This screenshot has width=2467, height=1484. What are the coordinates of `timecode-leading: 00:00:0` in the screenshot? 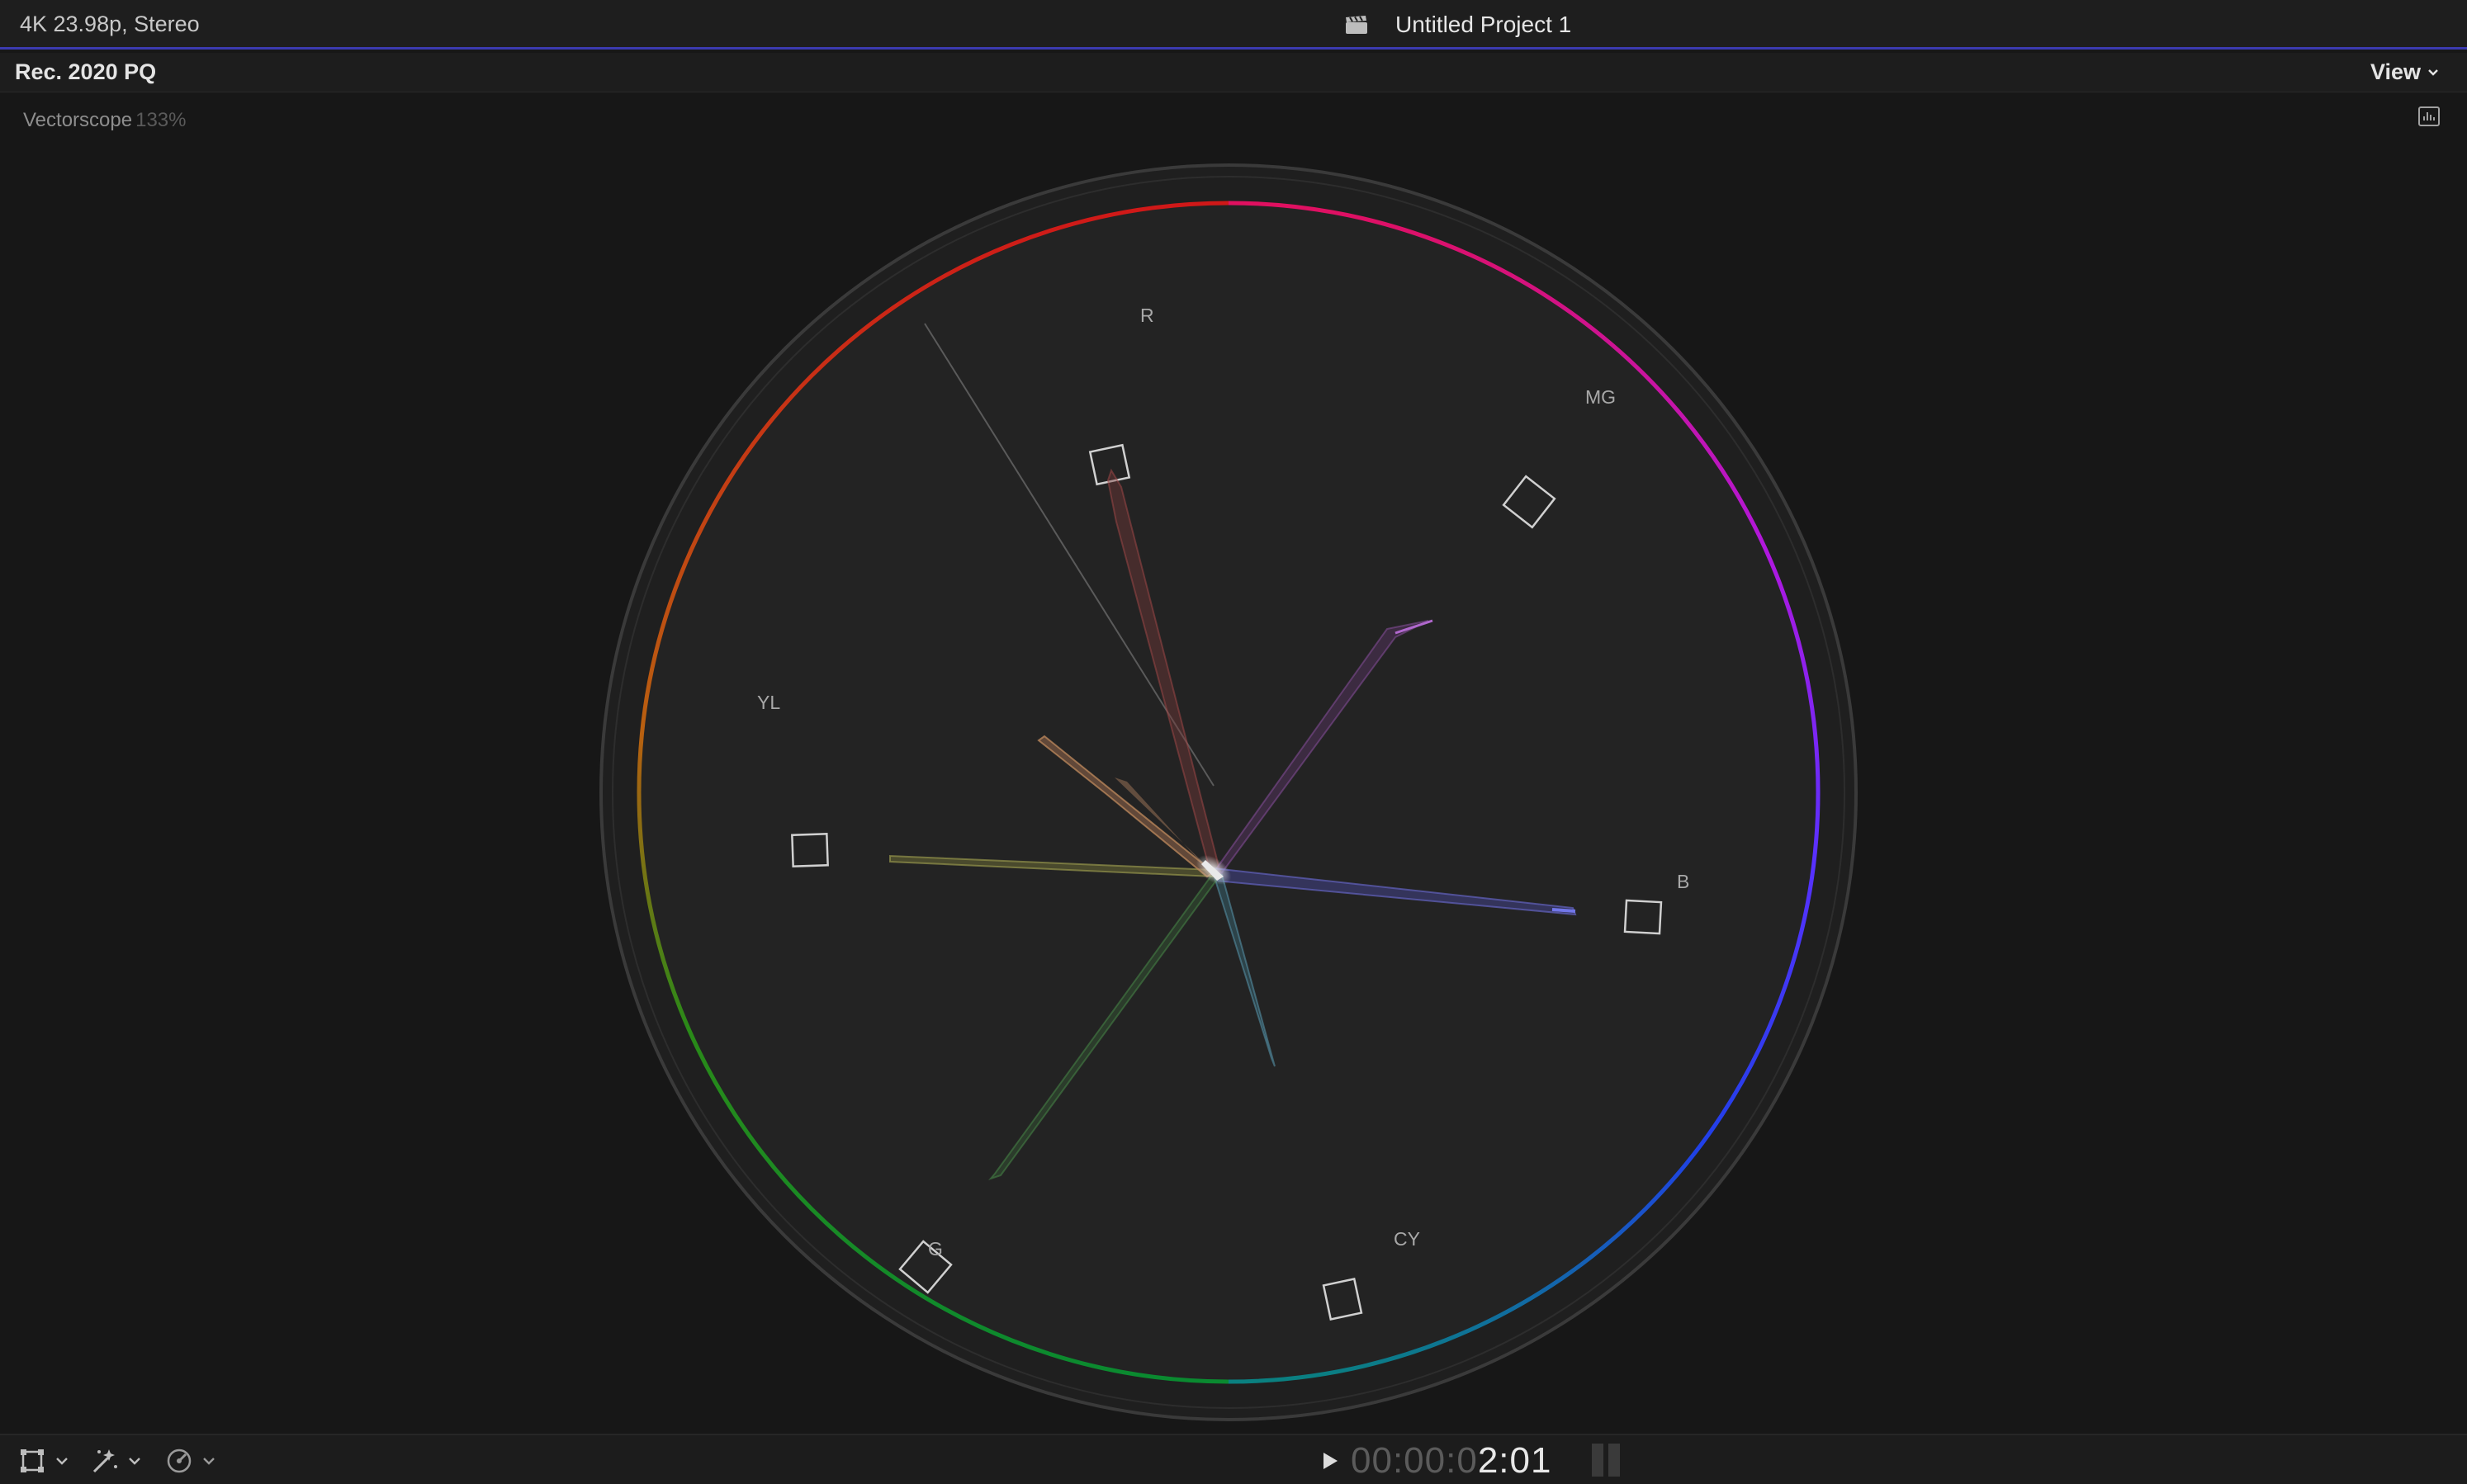 It's located at (1414, 1460).